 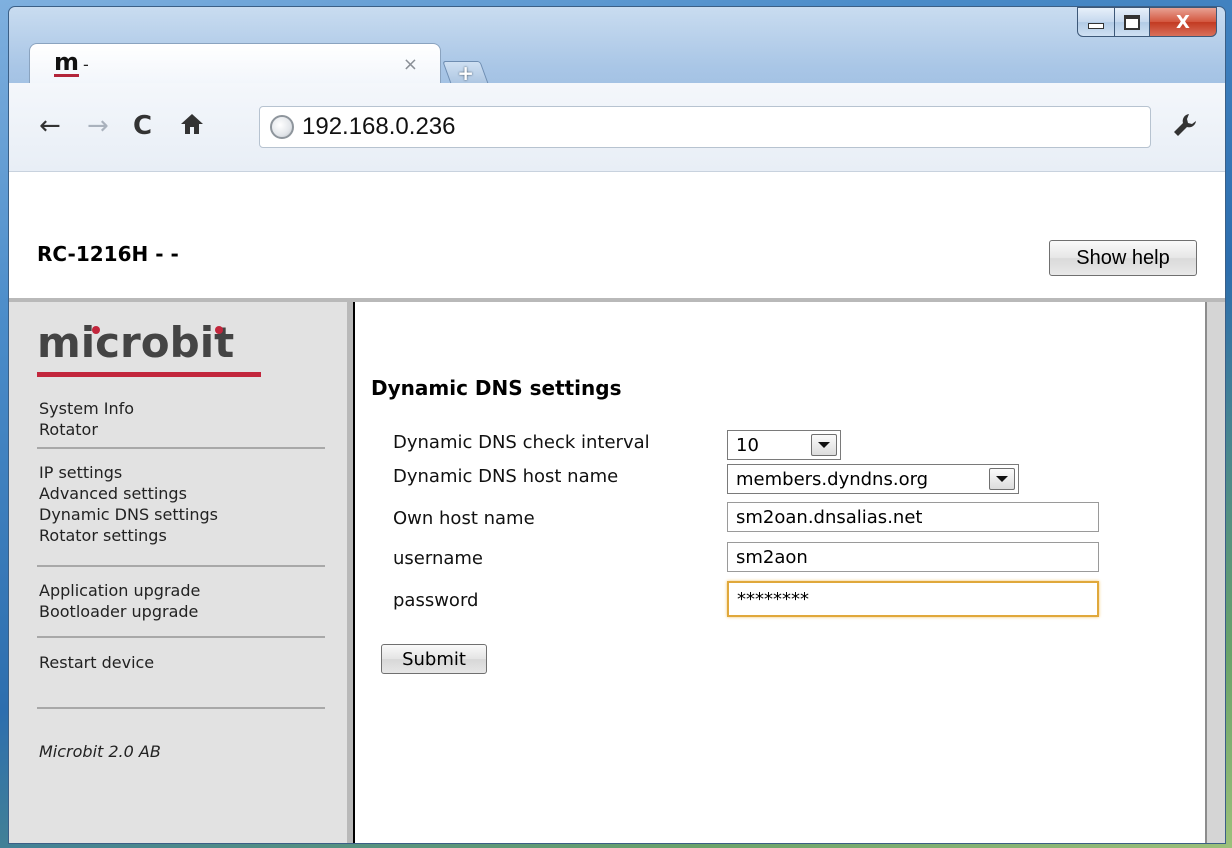 What do you see at coordinates (119, 611) in the screenshot?
I see `sidebar-item-bootloader-upgrade: Bootloader upgrade` at bounding box center [119, 611].